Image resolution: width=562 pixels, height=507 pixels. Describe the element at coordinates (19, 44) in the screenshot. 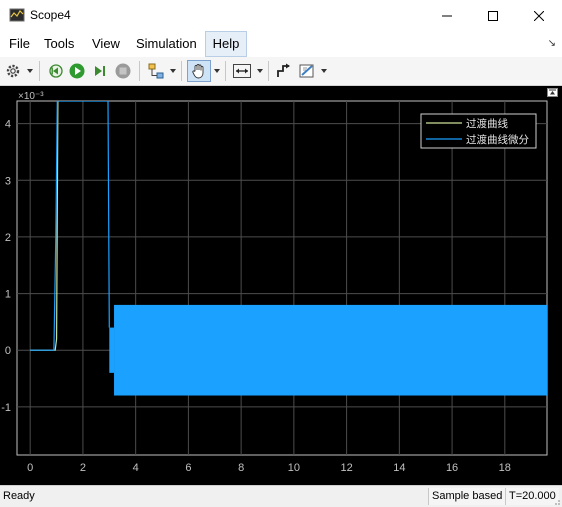

I see `menu-file: File` at that location.